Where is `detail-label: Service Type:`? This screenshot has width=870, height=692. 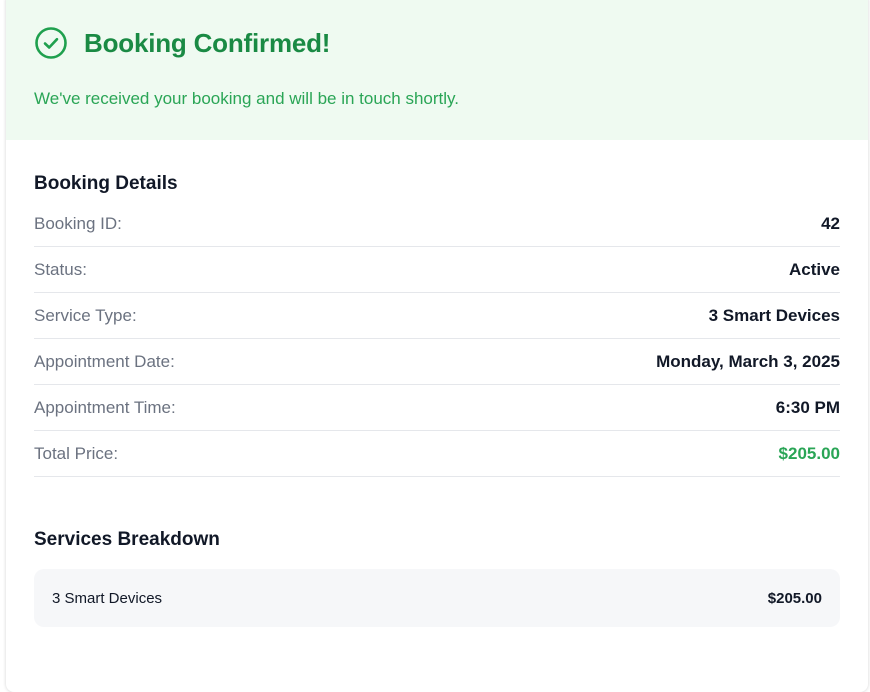 detail-label: Service Type: is located at coordinates (85, 315).